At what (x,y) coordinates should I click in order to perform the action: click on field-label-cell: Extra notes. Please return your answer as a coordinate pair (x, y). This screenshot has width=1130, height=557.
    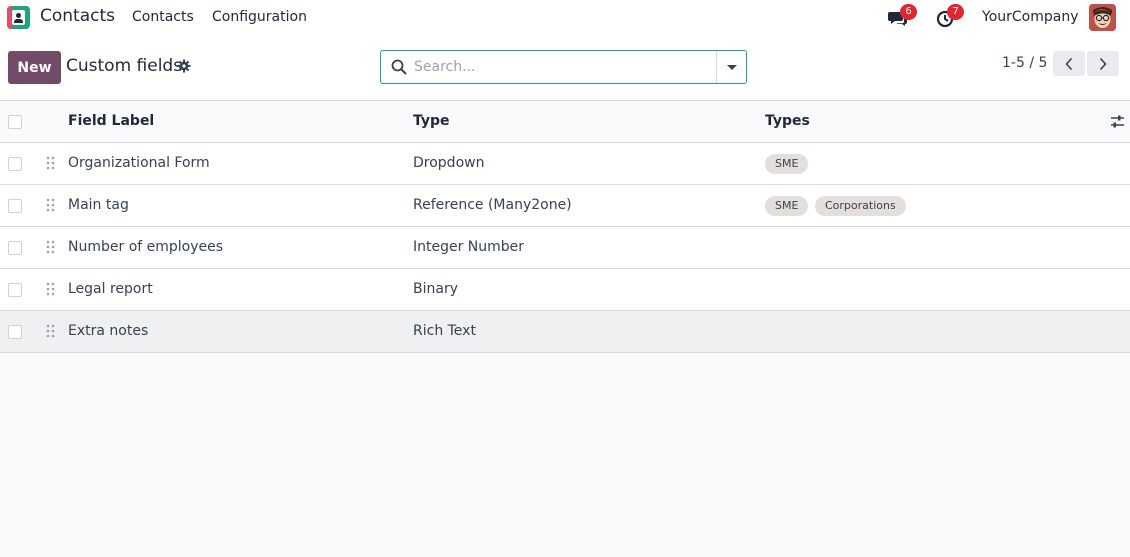
    Looking at the image, I should click on (108, 331).